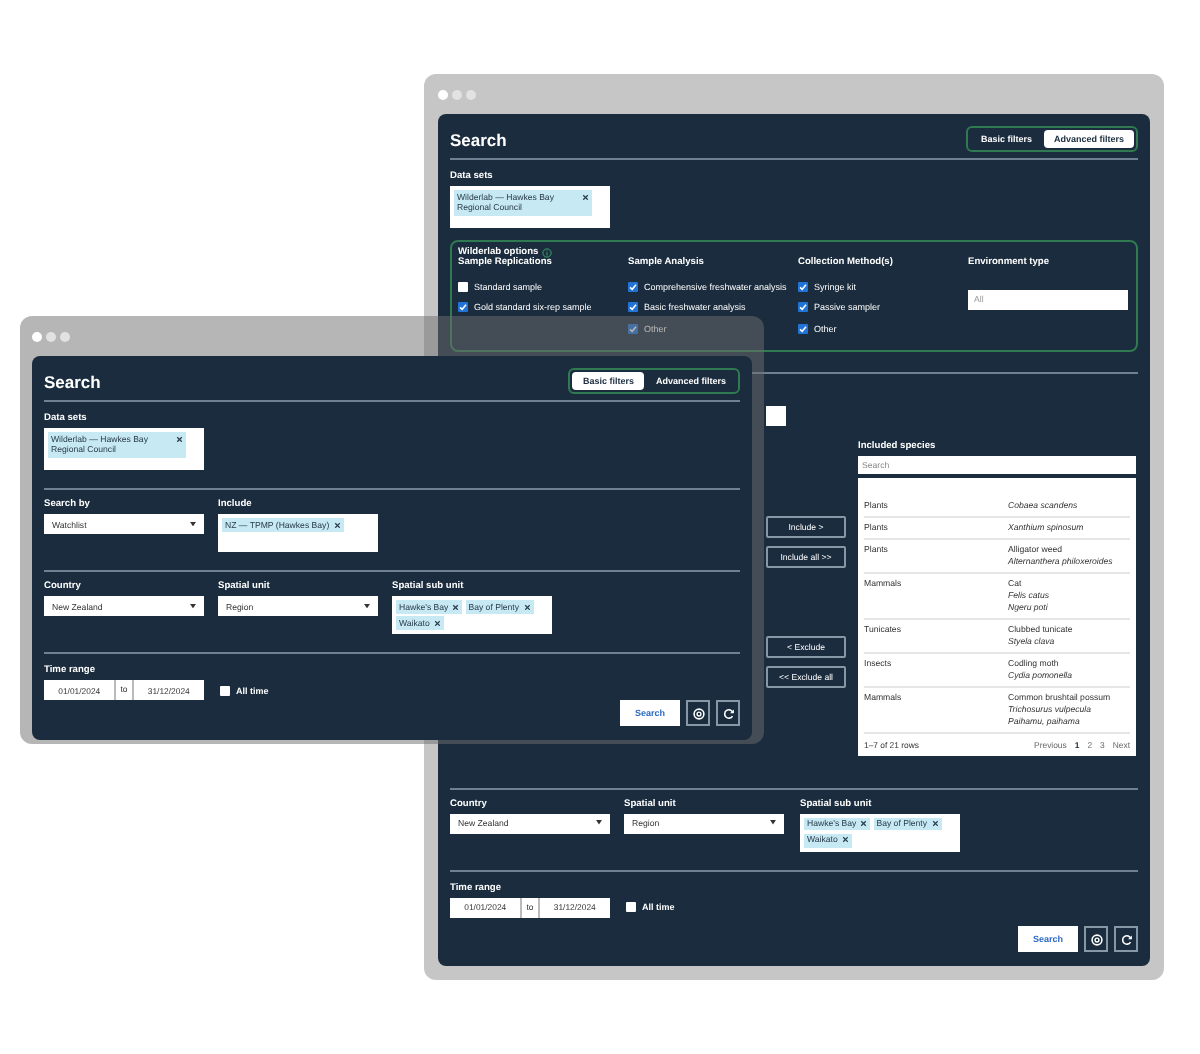 The width and height of the screenshot is (1200, 1054). Describe the element at coordinates (776, 415) in the screenshot. I see `input-field` at that location.